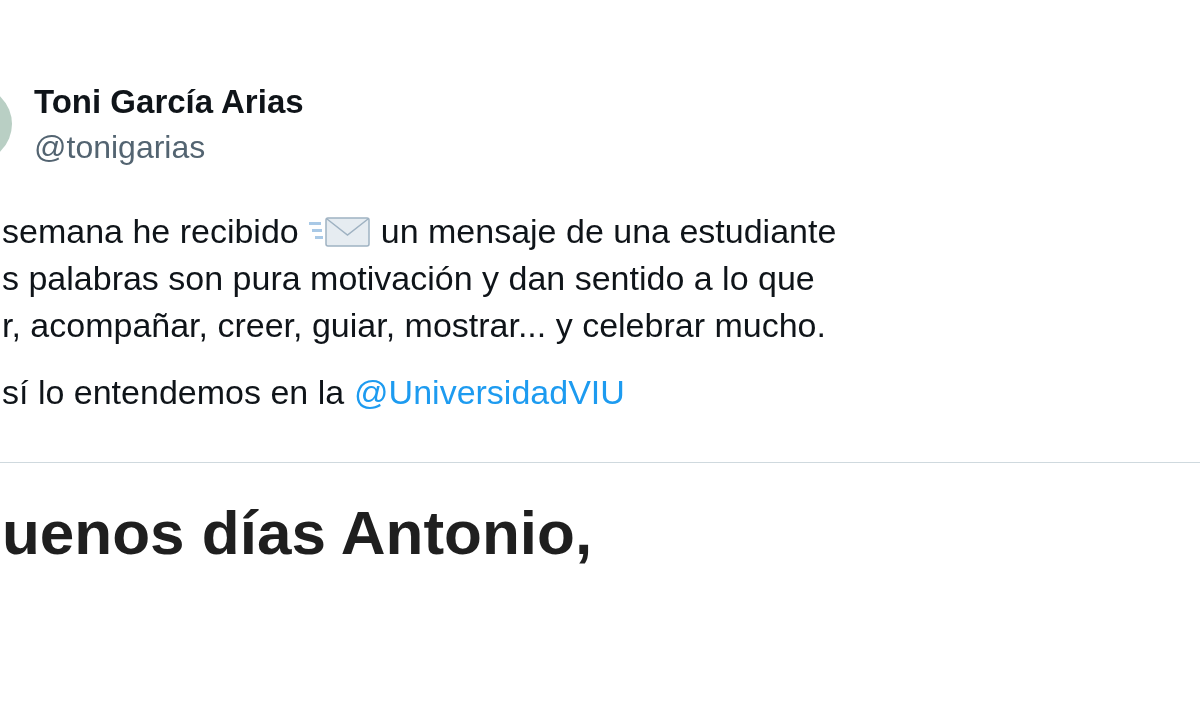 This screenshot has width=1200, height=720. Describe the element at coordinates (339, 231) in the screenshot. I see `envelope-icon` at that location.